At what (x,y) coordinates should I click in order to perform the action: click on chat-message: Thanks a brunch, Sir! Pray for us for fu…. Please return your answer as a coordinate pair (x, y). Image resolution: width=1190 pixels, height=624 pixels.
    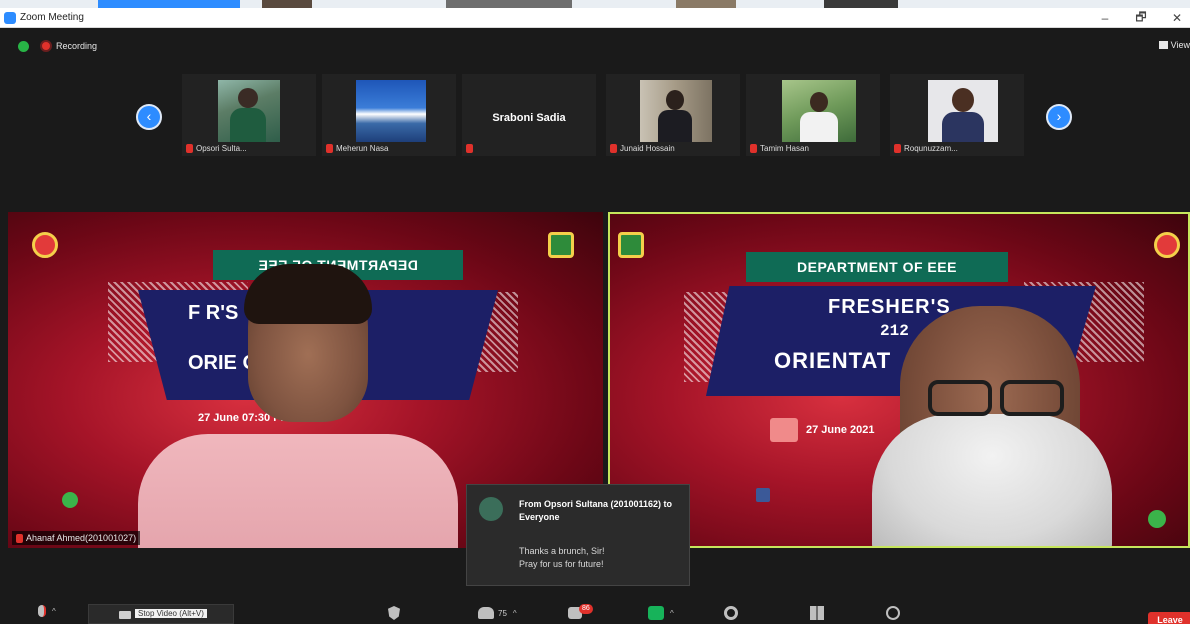
    Looking at the image, I should click on (601, 558).